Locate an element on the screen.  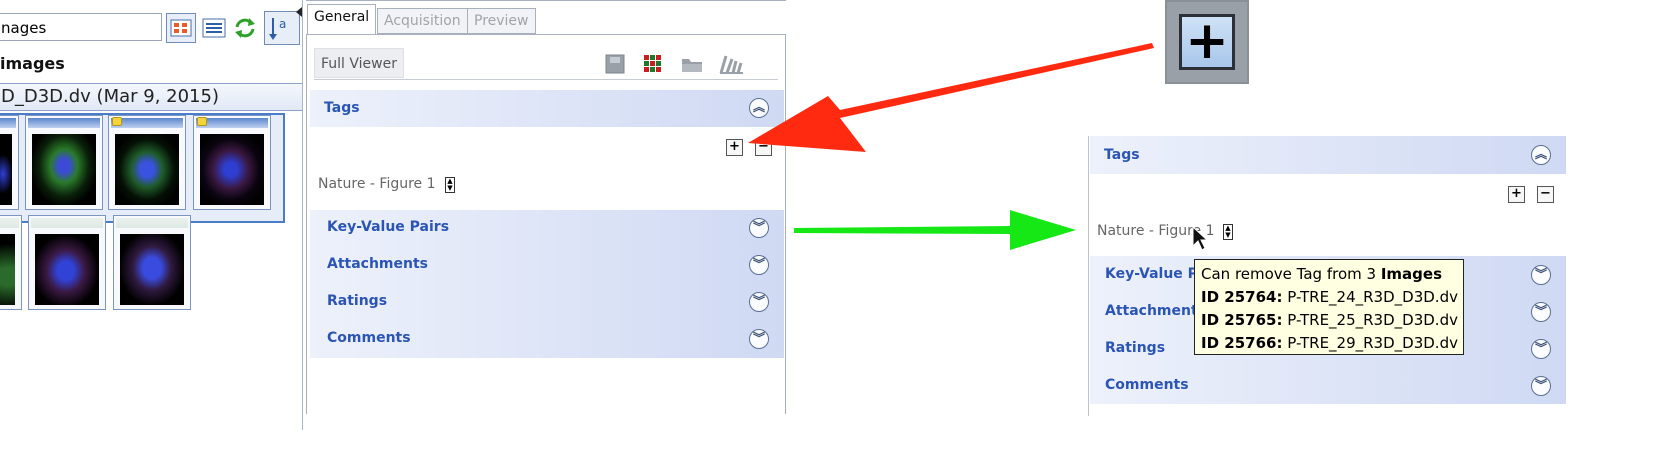
zoomed-add-button: + is located at coordinates (1207, 42).